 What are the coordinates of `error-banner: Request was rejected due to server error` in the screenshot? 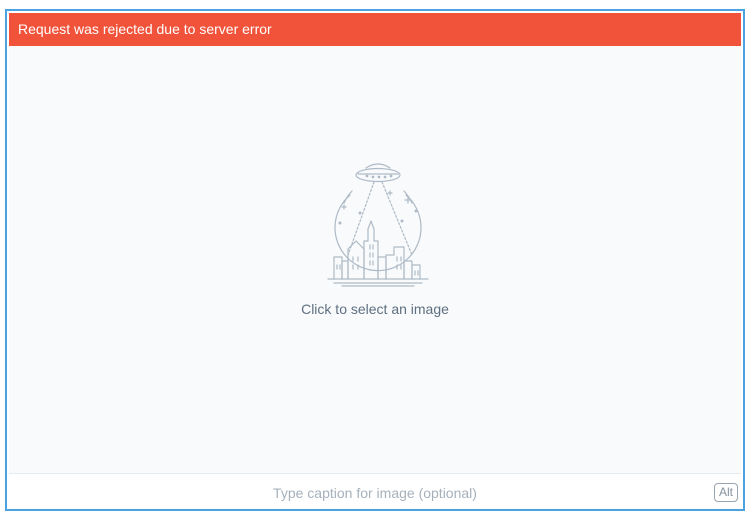 It's located at (375, 29).